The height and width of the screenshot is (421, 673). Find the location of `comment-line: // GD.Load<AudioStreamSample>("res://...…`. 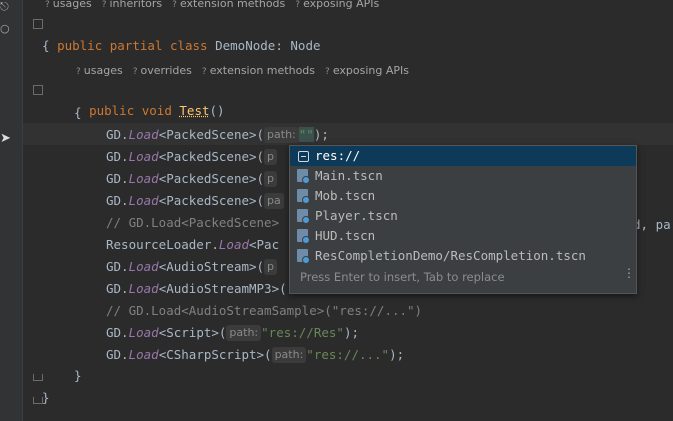

comment-line: // GD.Load<AudioStreamSample>("res://...… is located at coordinates (264, 311).